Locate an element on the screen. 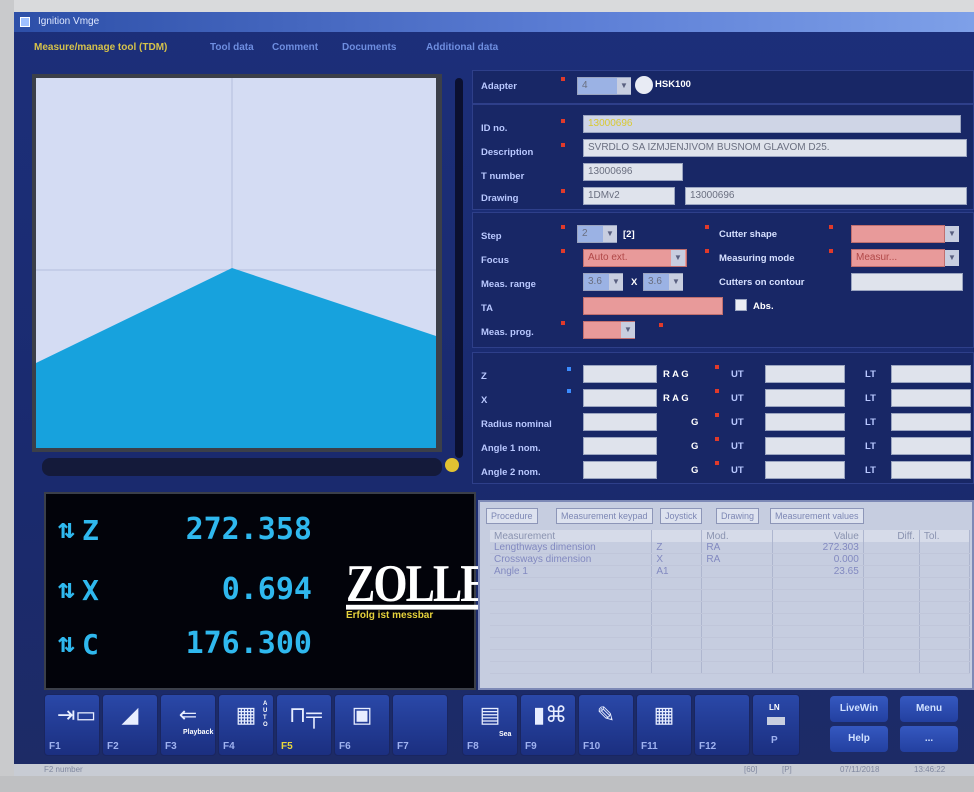  f7-button: F7 is located at coordinates (420, 725).